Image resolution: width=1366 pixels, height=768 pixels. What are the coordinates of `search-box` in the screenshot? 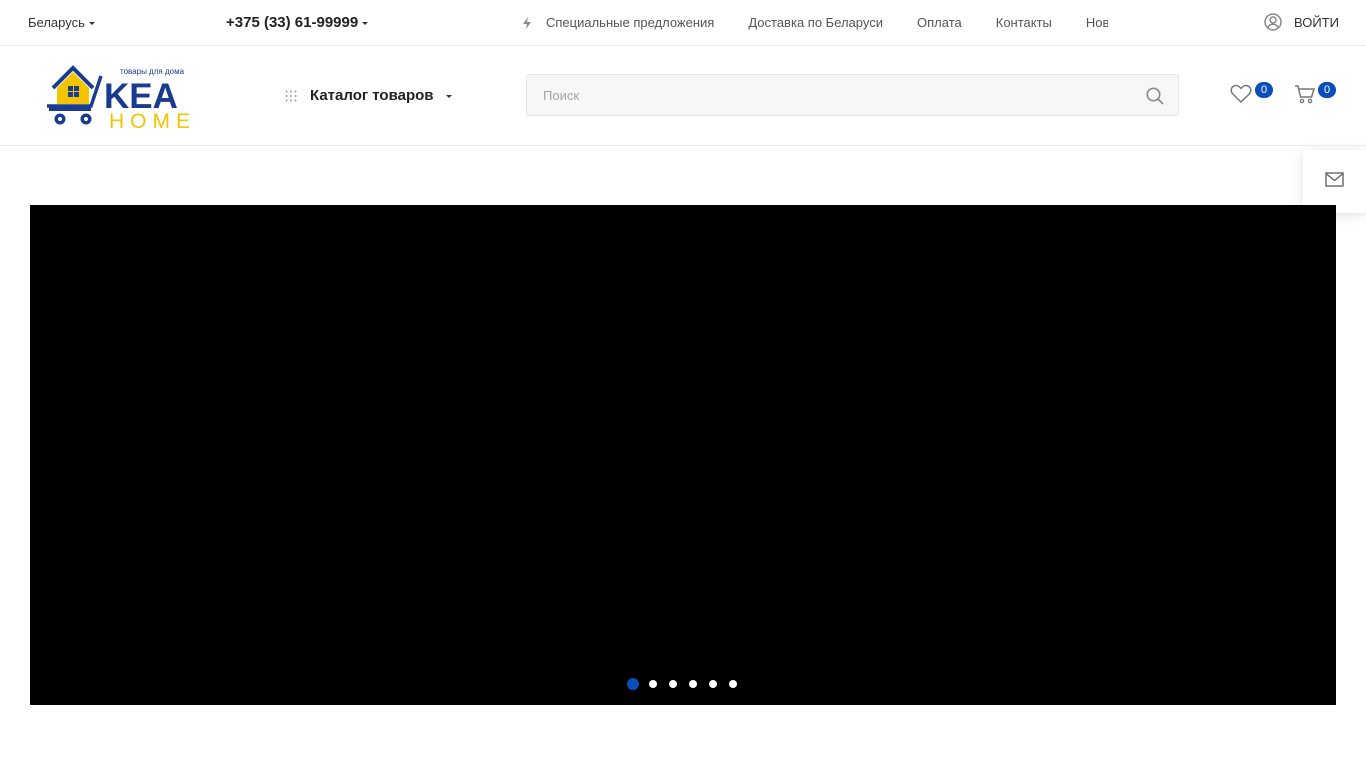 It's located at (852, 95).